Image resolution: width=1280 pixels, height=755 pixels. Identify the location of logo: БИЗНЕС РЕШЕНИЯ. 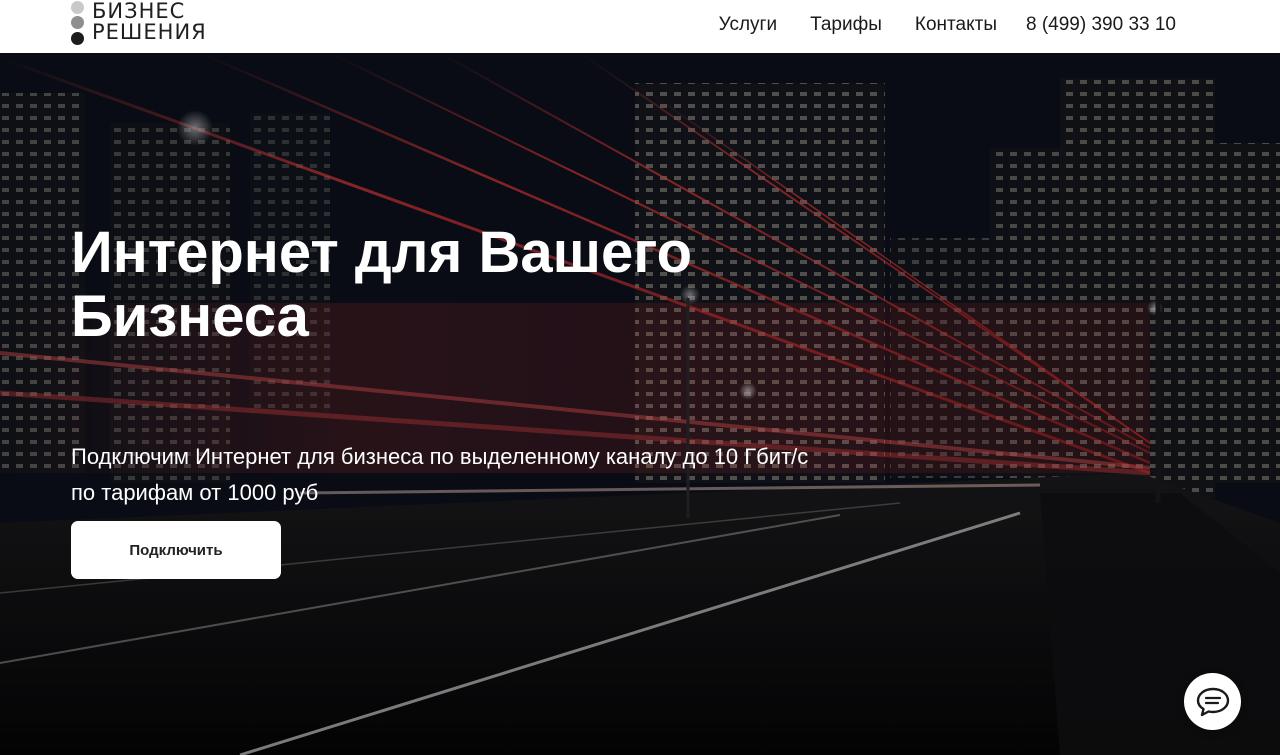
(146, 26).